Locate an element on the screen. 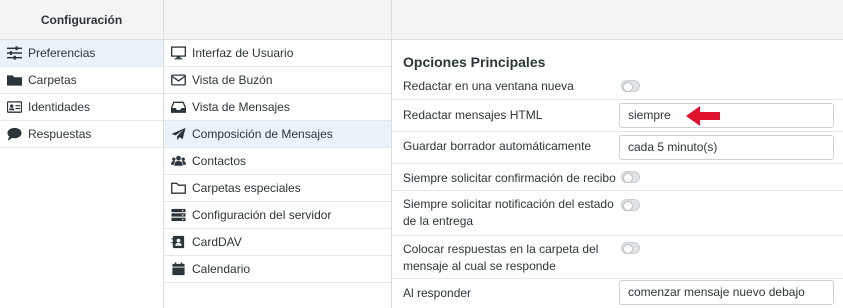 This screenshot has width=843, height=308. preferences-header is located at coordinates (277, 20).